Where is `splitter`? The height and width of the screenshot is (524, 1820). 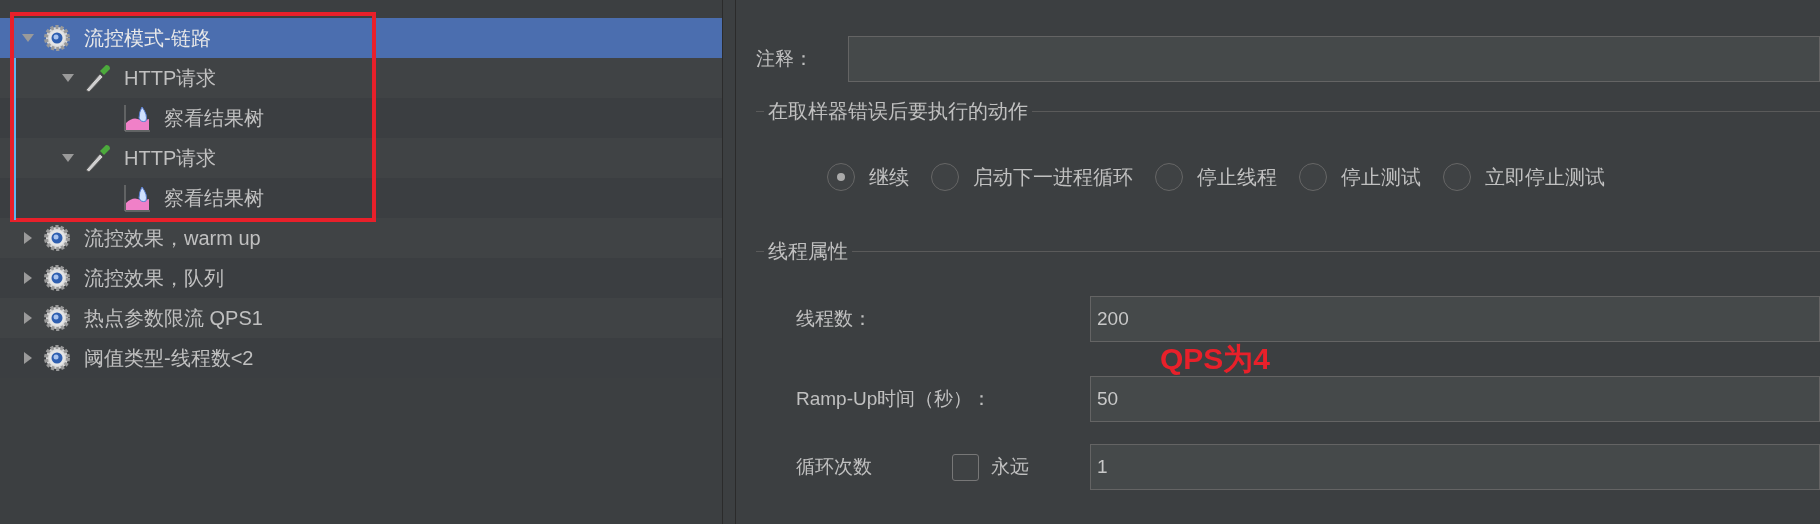
splitter is located at coordinates (729, 262).